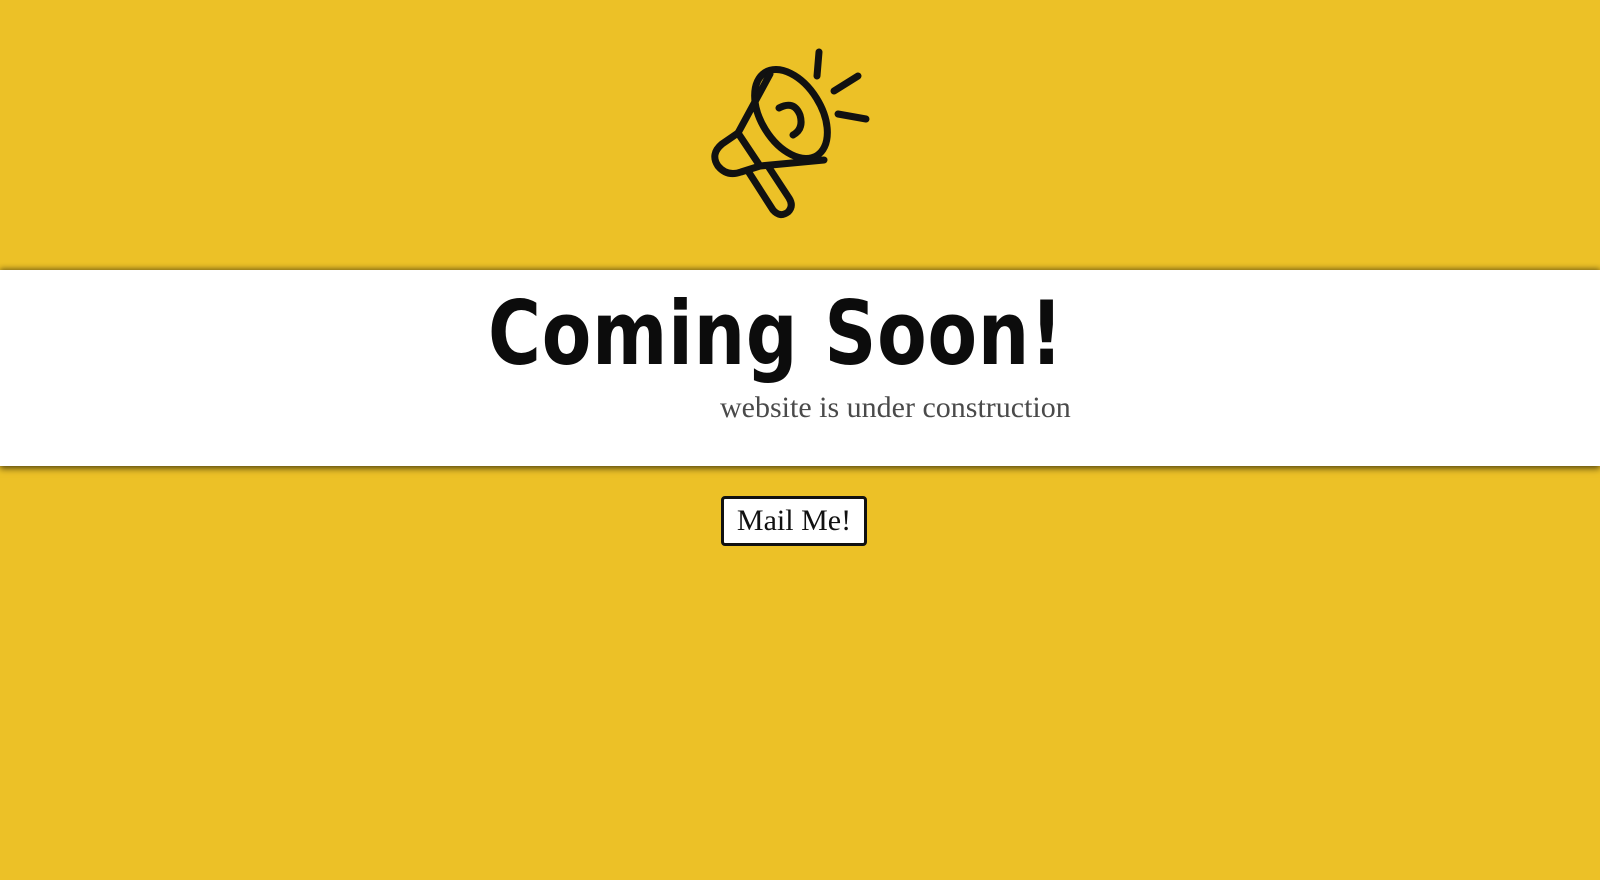  Describe the element at coordinates (895, 407) in the screenshot. I see `page-subtitle: website is under construction` at that location.